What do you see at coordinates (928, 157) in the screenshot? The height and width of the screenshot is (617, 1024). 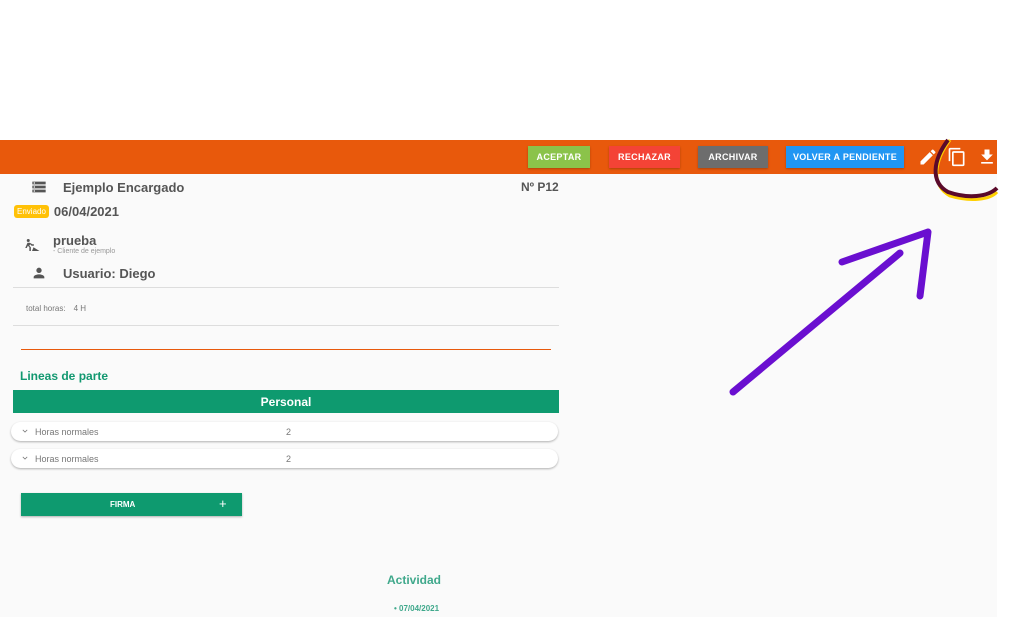 I see `pencil-icon` at bounding box center [928, 157].